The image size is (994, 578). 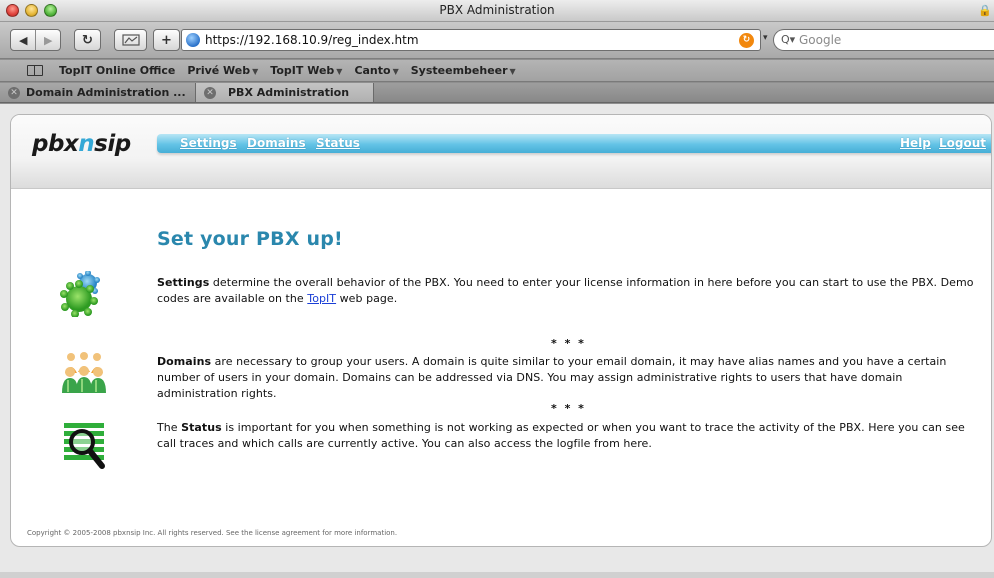 What do you see at coordinates (312, 40) in the screenshot?
I see `address-text: https://192.168.10.9/reg_index.htm` at bounding box center [312, 40].